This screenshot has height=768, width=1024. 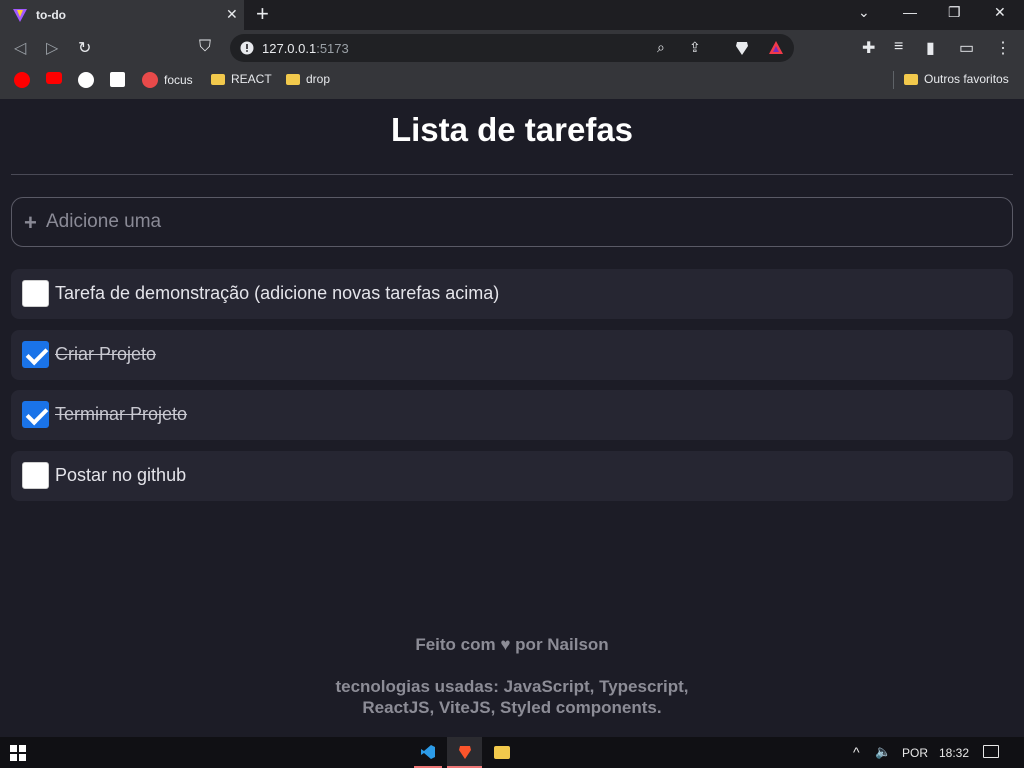 I want to click on minimize-button: —, so click(x=910, y=12).